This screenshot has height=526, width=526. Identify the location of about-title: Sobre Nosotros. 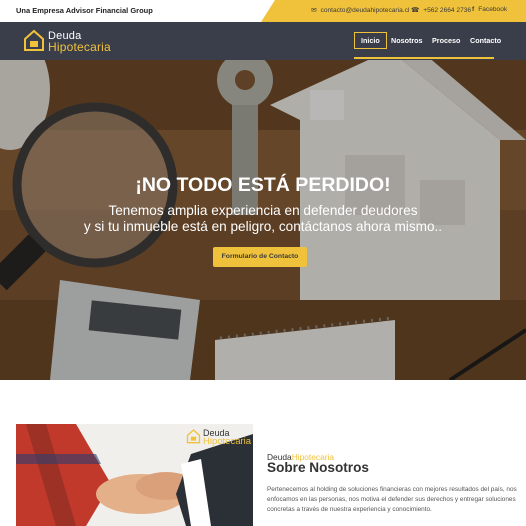
(318, 467).